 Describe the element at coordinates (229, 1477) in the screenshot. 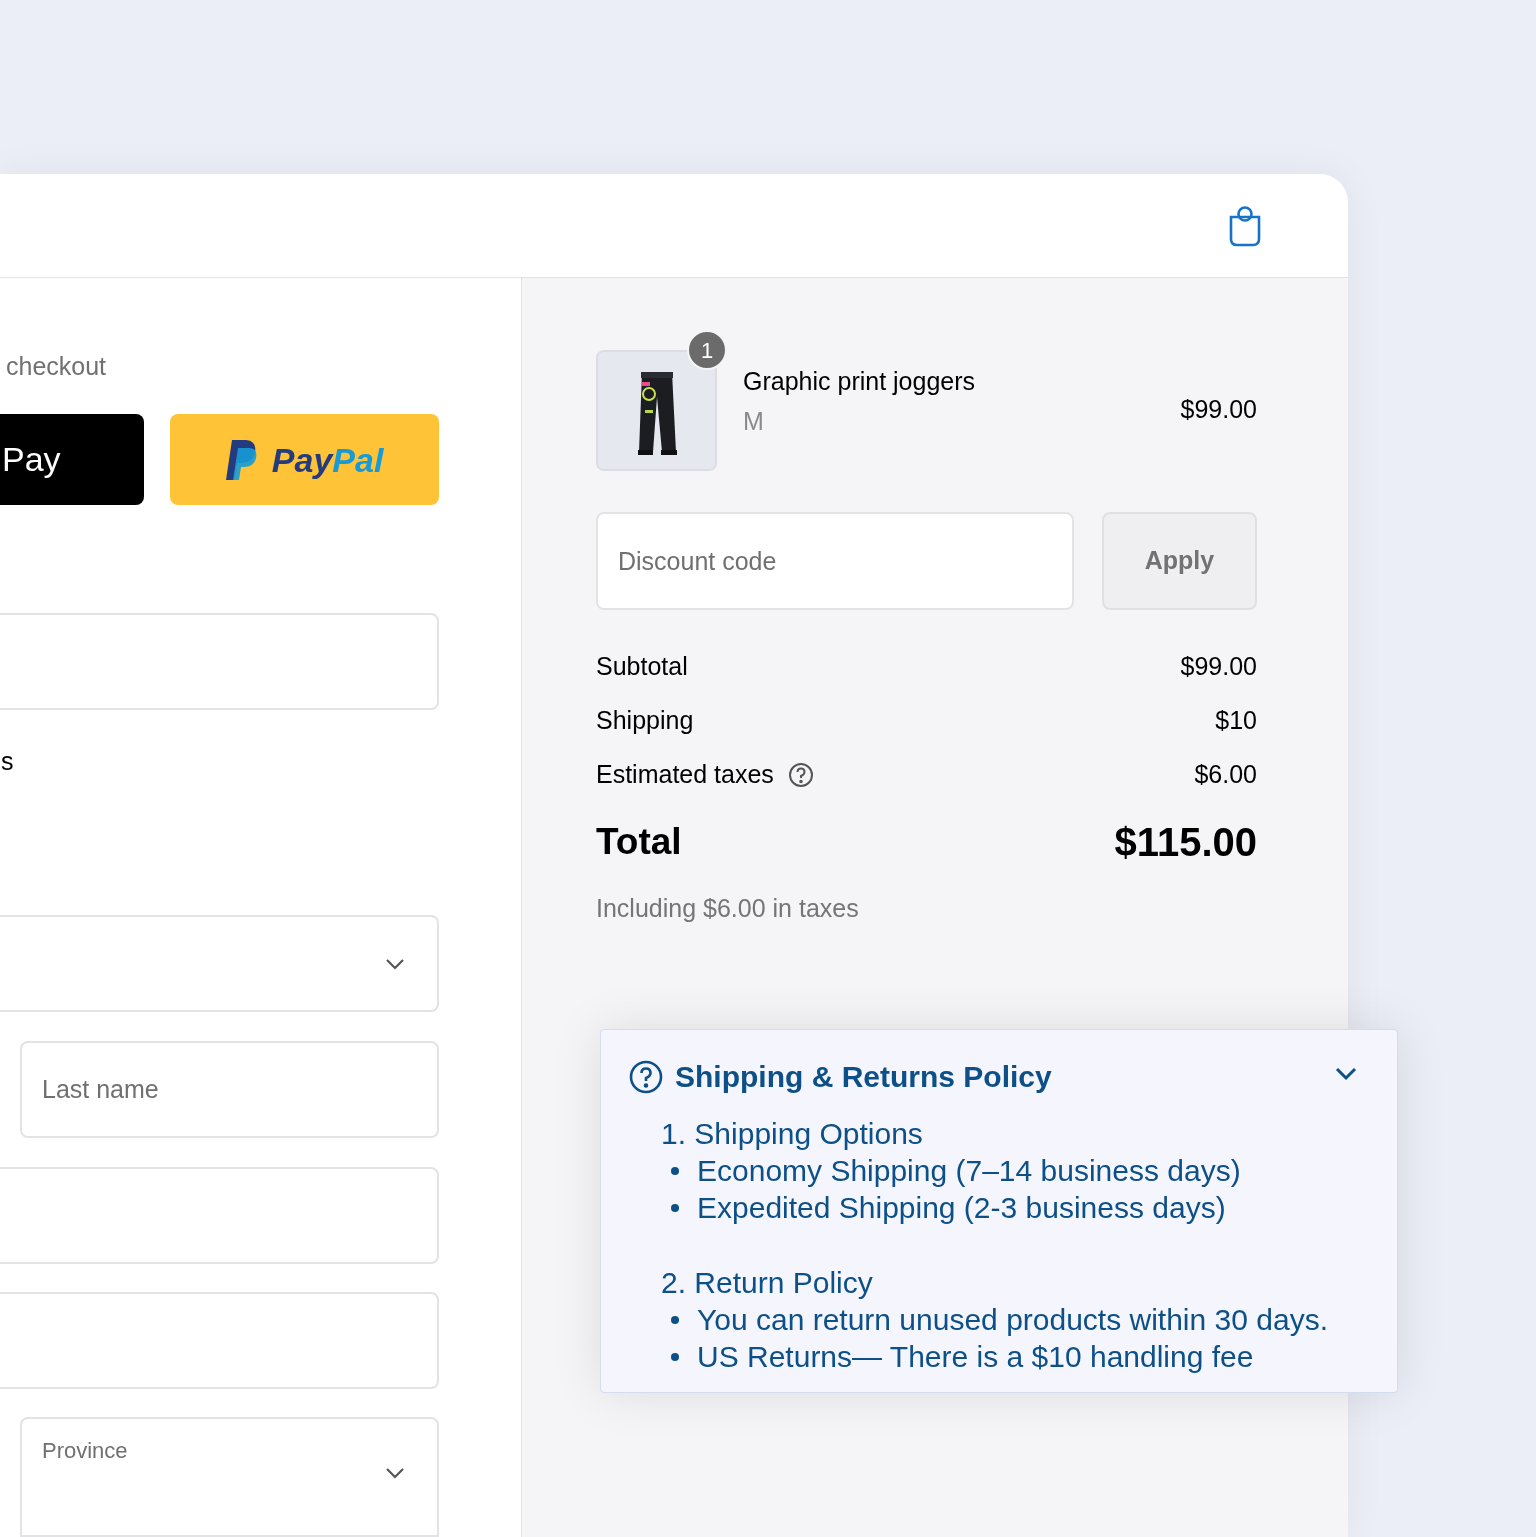

I see `province-select: Province` at that location.